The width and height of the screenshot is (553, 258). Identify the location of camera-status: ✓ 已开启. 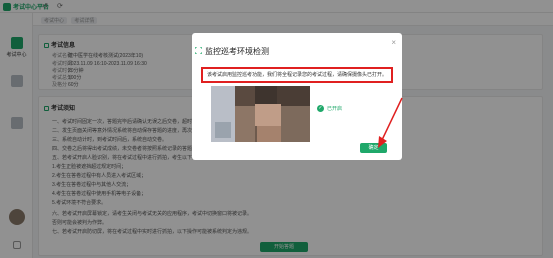
(329, 108).